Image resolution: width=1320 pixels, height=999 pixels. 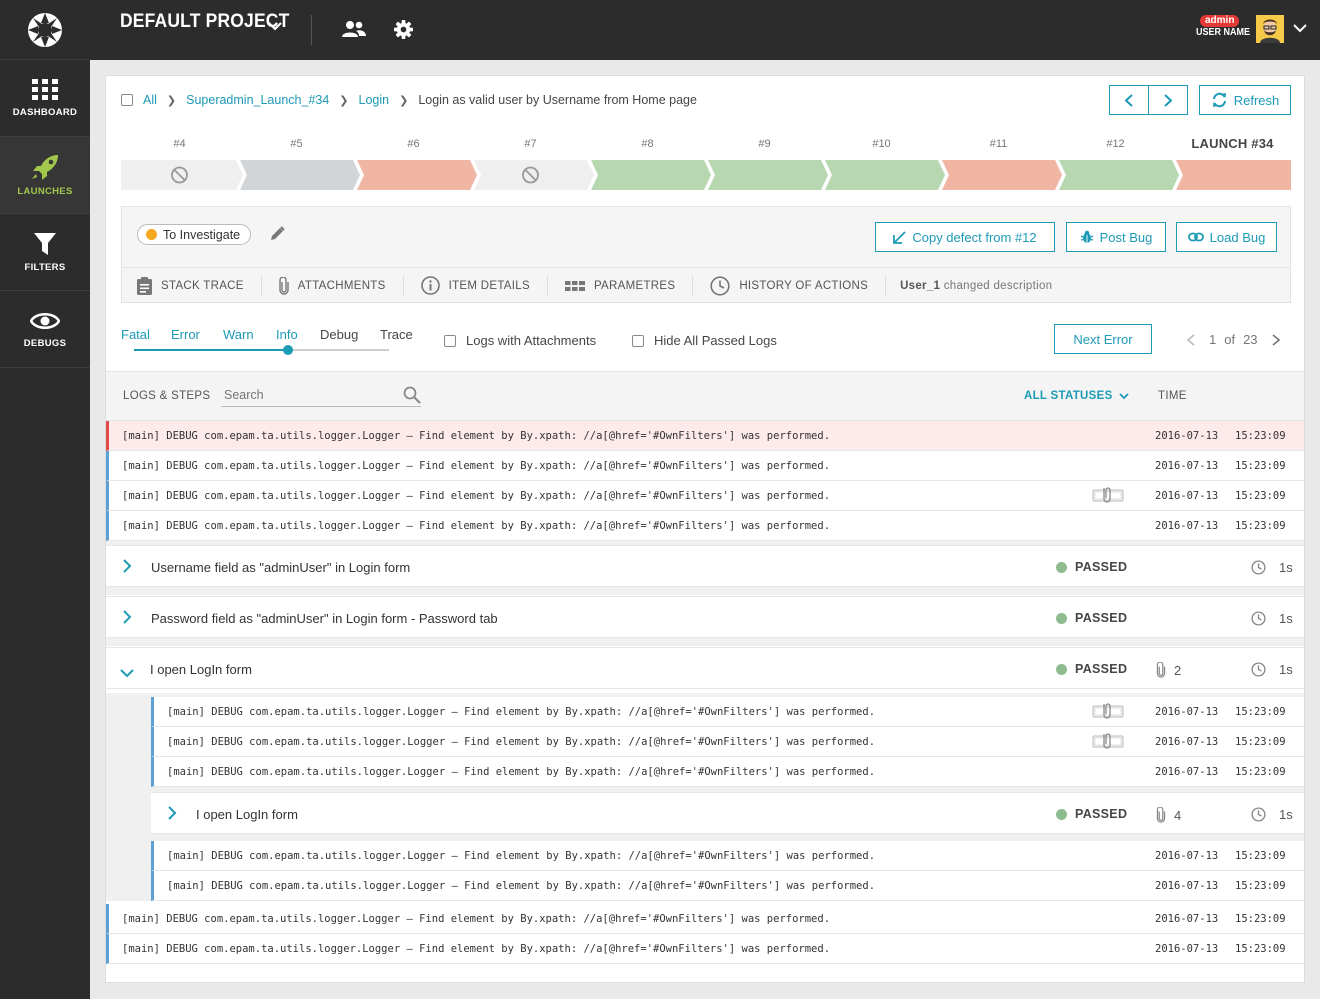 What do you see at coordinates (450, 340) in the screenshot?
I see `logs-with-attachments-checkbox` at bounding box center [450, 340].